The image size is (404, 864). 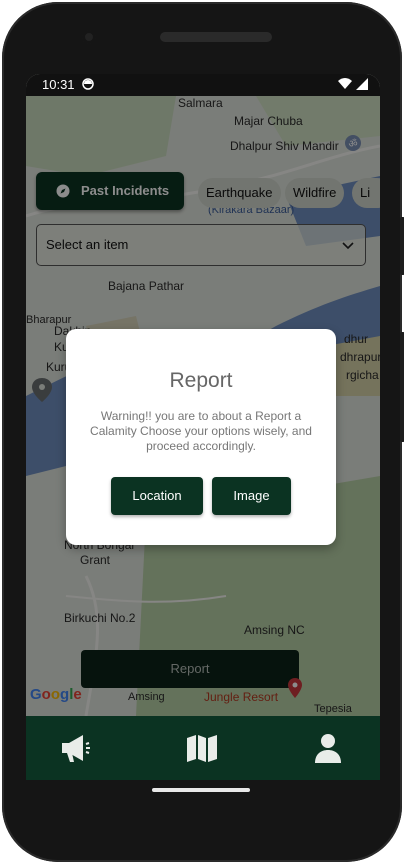 What do you see at coordinates (328, 748) in the screenshot?
I see `person-icon` at bounding box center [328, 748].